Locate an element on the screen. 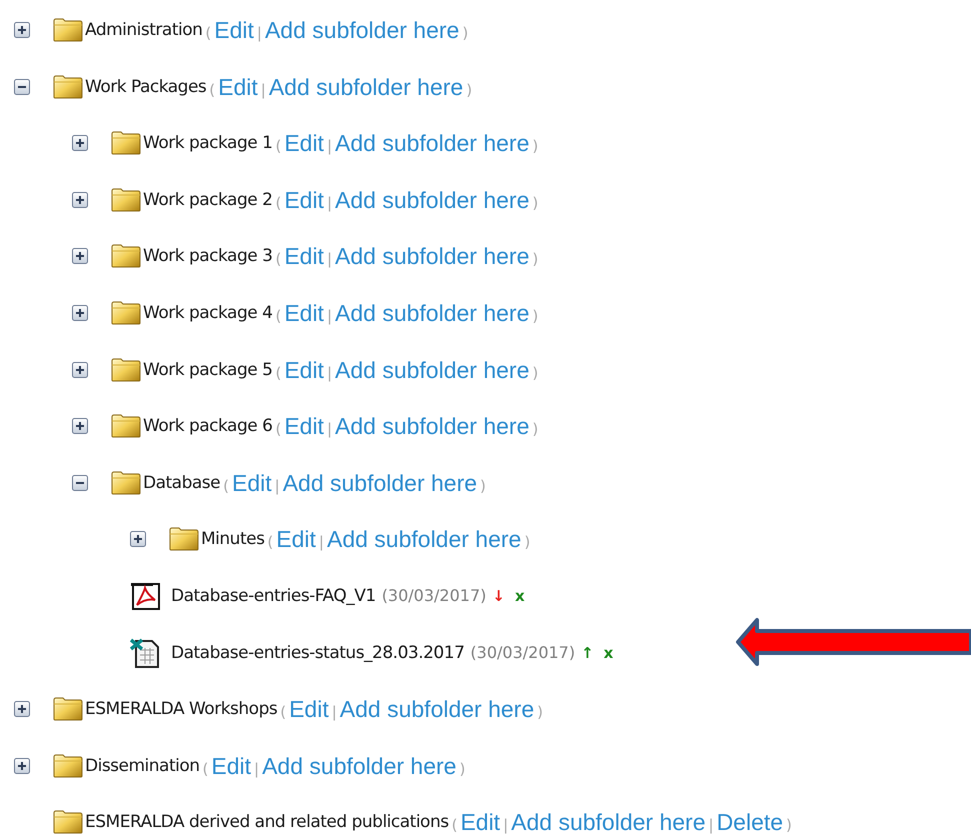 The height and width of the screenshot is (834, 971). folder-name: Work Packages is located at coordinates (145, 86).